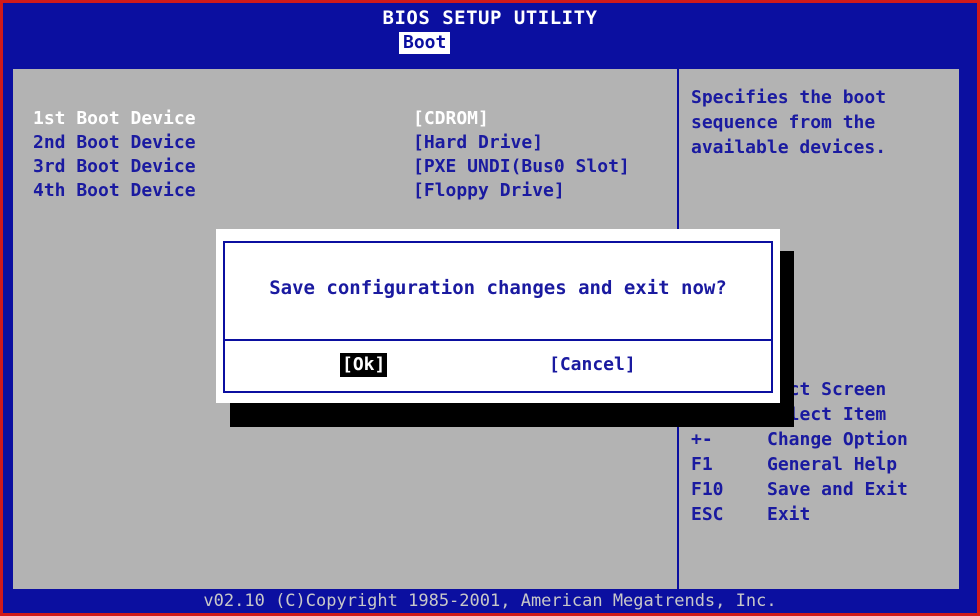 The image size is (980, 616). What do you see at coordinates (707, 489) in the screenshot?
I see `key-name: F10` at bounding box center [707, 489].